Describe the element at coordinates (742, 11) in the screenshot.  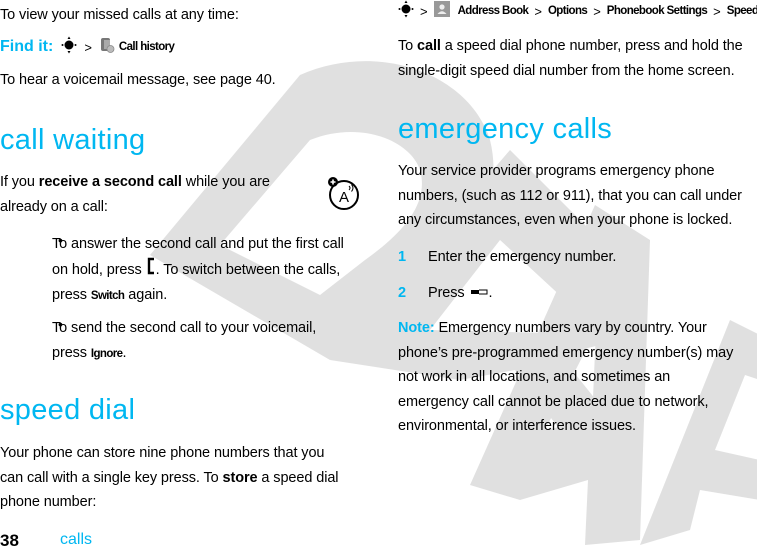
I see `speed-dial-menu-item: Speed Dial` at that location.